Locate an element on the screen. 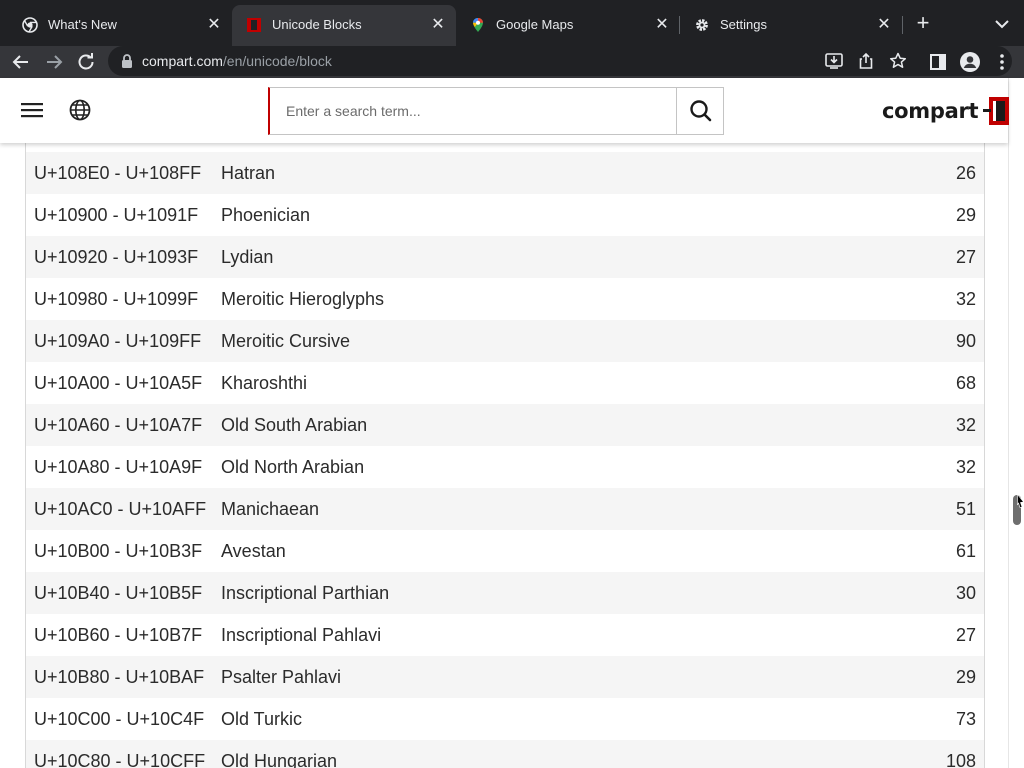 This screenshot has width=1024, height=768. block-range: U+10A80 - U+10A9F is located at coordinates (118, 467).